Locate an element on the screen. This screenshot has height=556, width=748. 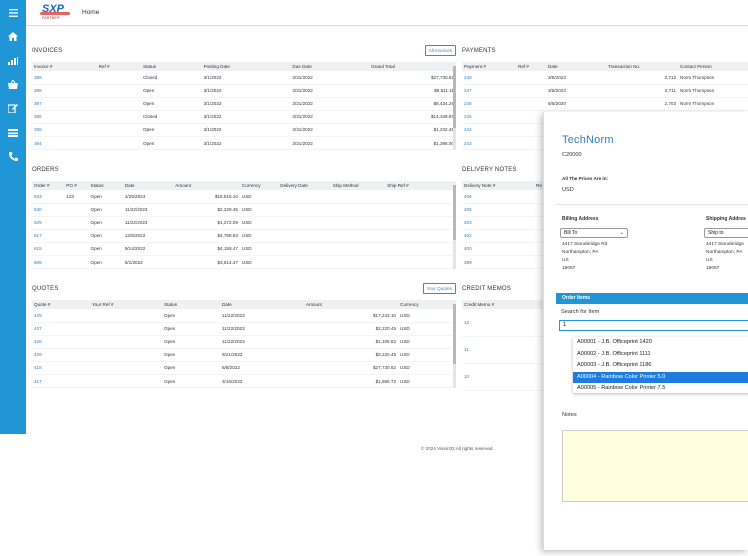
notes-textarea is located at coordinates (655, 466).